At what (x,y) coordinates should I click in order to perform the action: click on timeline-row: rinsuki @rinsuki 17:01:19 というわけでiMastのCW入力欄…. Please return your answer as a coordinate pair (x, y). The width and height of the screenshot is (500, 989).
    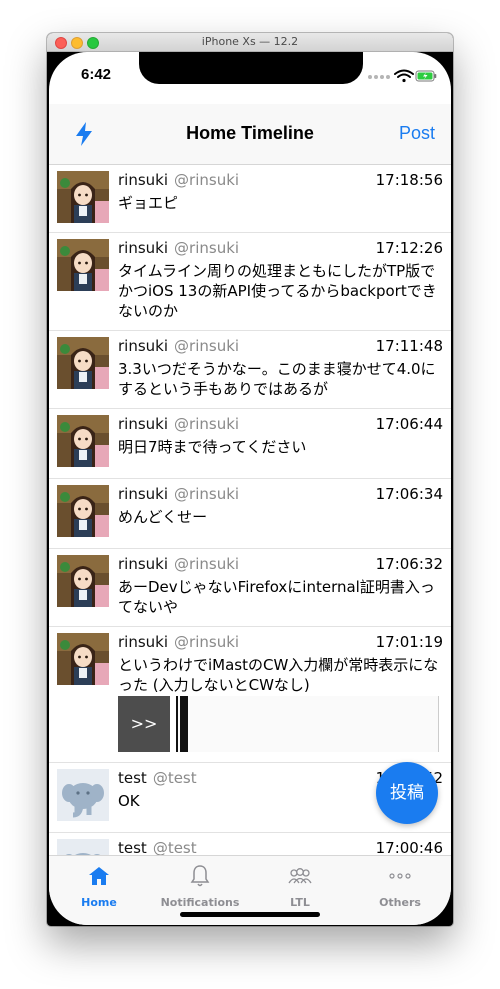
    Looking at the image, I should click on (250, 695).